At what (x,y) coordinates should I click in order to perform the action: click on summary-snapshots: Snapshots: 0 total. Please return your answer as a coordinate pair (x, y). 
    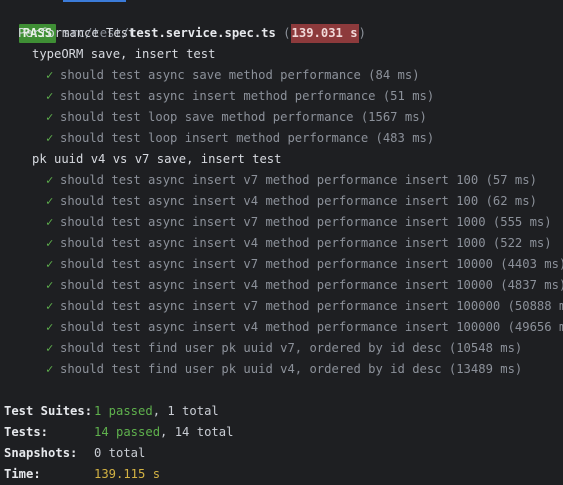
    Looking at the image, I should click on (74, 453).